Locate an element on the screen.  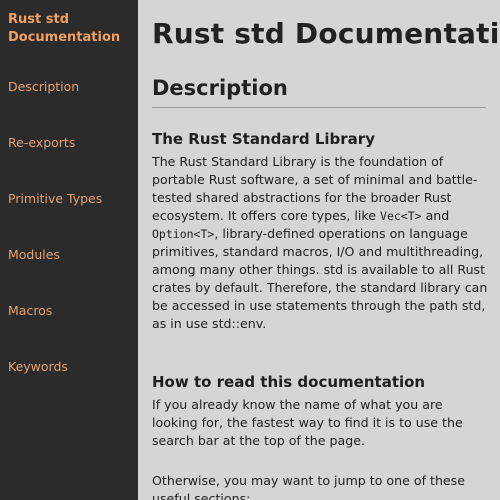
section-divider is located at coordinates (319, 107).